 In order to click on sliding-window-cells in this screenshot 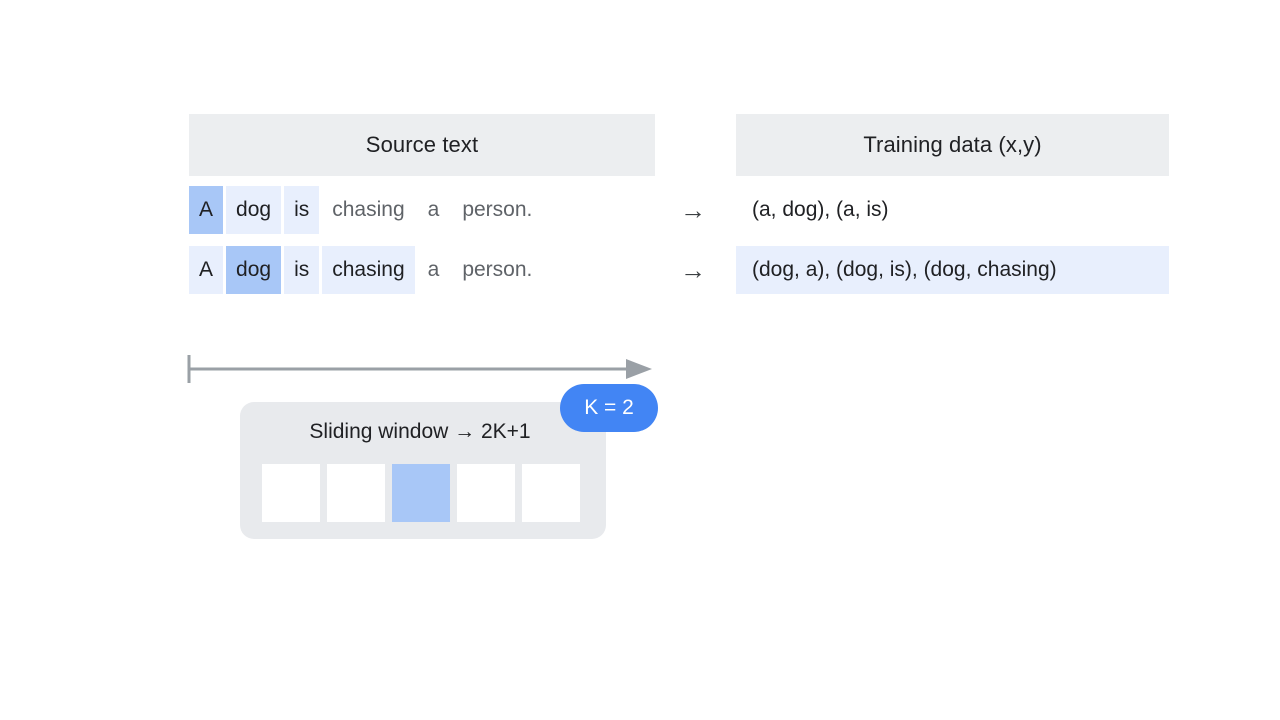, I will do `click(421, 493)`.